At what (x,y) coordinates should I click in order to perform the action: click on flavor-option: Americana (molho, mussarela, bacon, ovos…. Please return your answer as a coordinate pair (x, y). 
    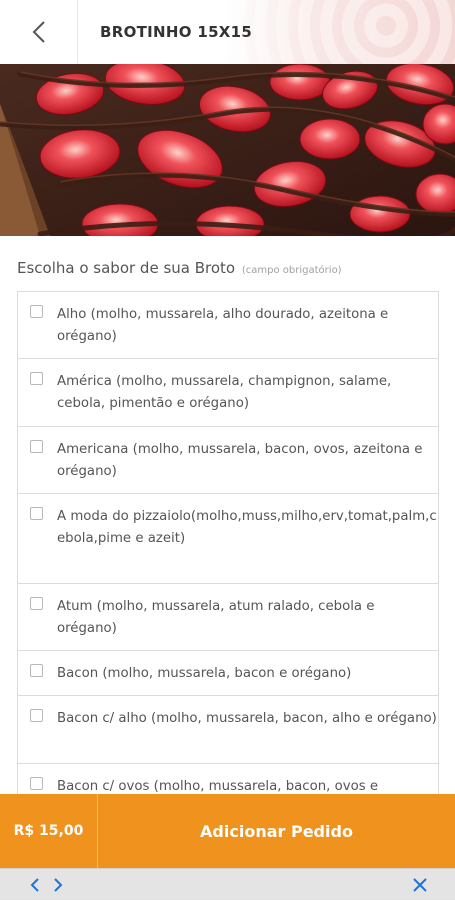
    Looking at the image, I should click on (228, 460).